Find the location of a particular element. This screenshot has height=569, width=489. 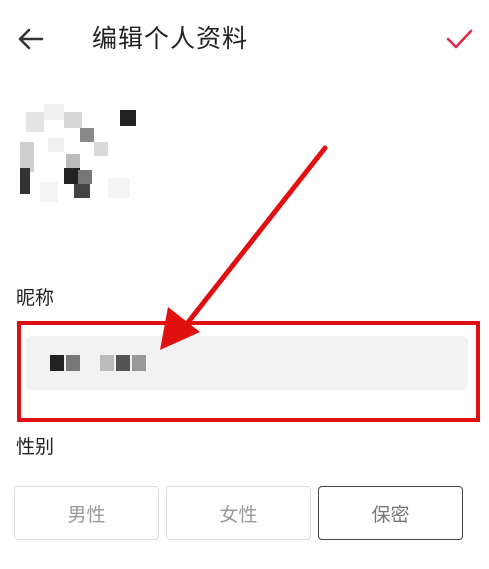

gender-label: 性别 is located at coordinates (35, 447).